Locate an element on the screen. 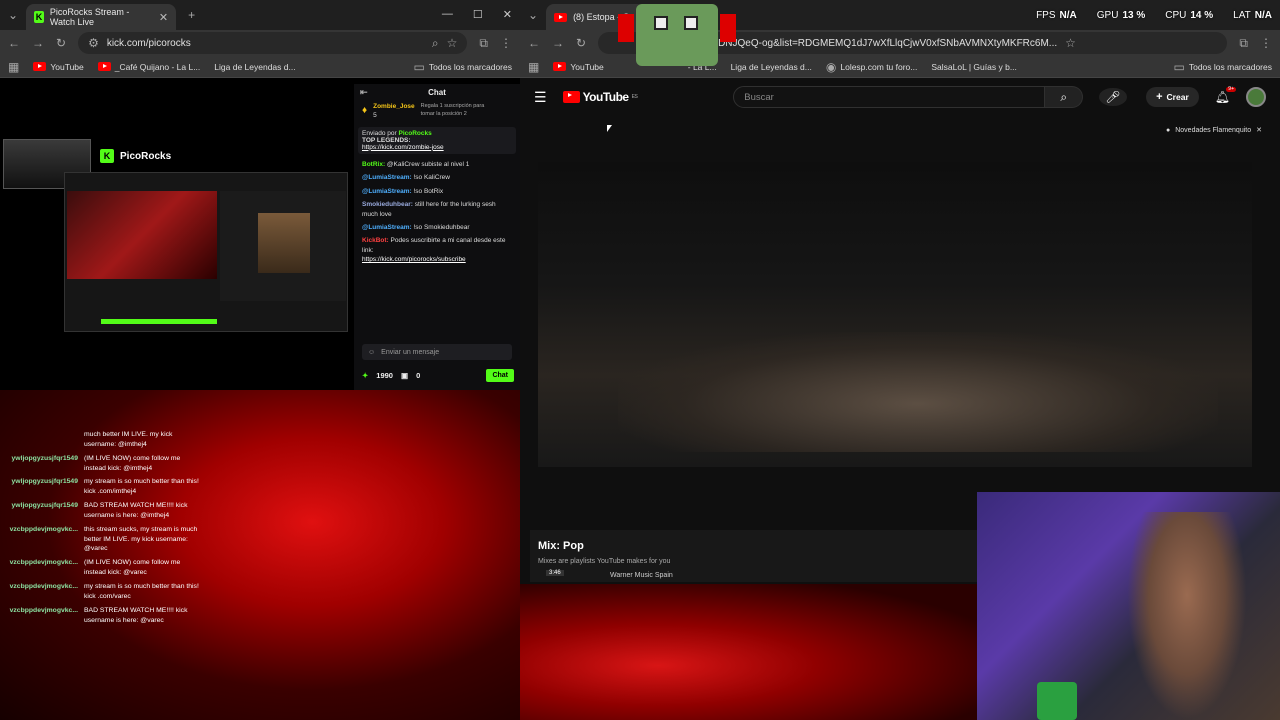  create-button: + Crear is located at coordinates (1172, 97).